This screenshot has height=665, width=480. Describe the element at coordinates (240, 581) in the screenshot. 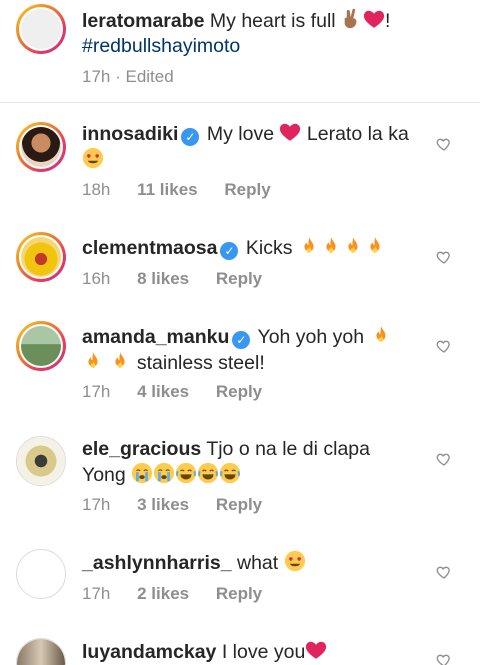

I see `comment-item: _ashlynnharris_ what 17h 2 likes Reply` at that location.